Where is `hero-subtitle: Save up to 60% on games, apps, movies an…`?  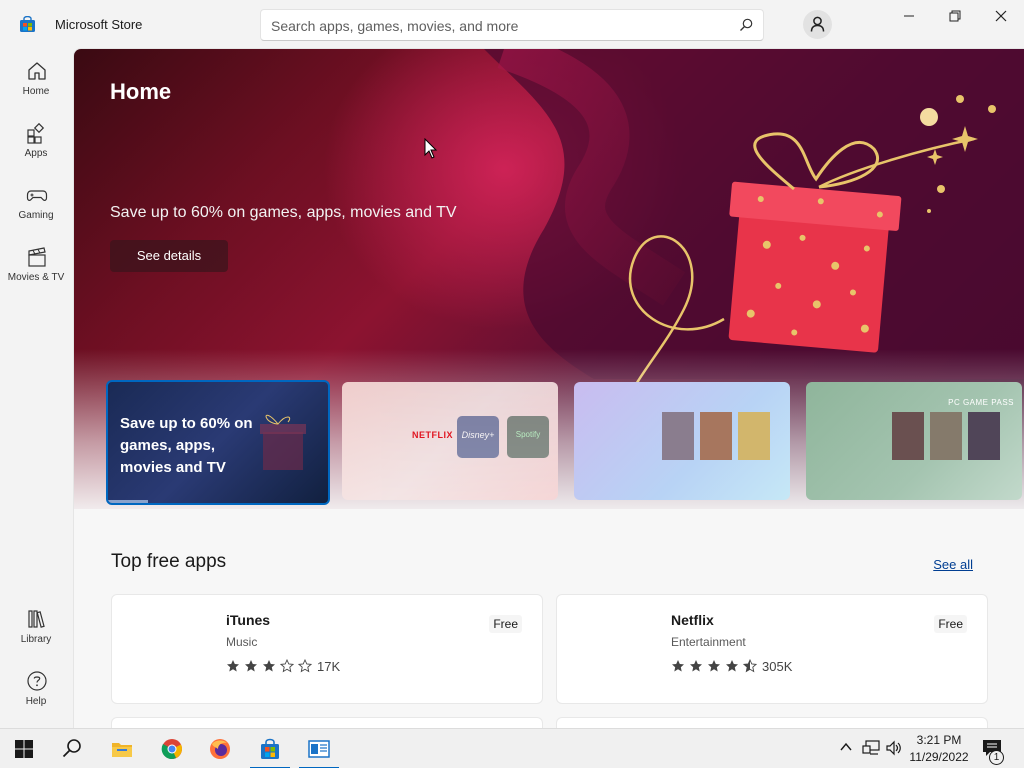
hero-subtitle: Save up to 60% on games, apps, movies an… is located at coordinates (283, 212).